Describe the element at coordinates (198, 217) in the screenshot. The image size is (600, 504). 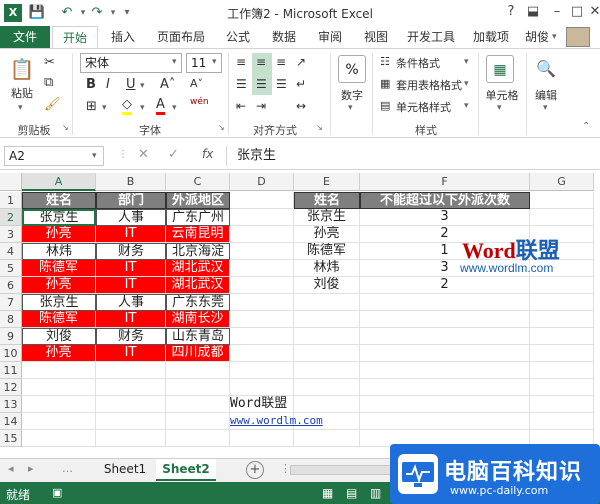
I see `table1-cell: 广东广州` at that location.